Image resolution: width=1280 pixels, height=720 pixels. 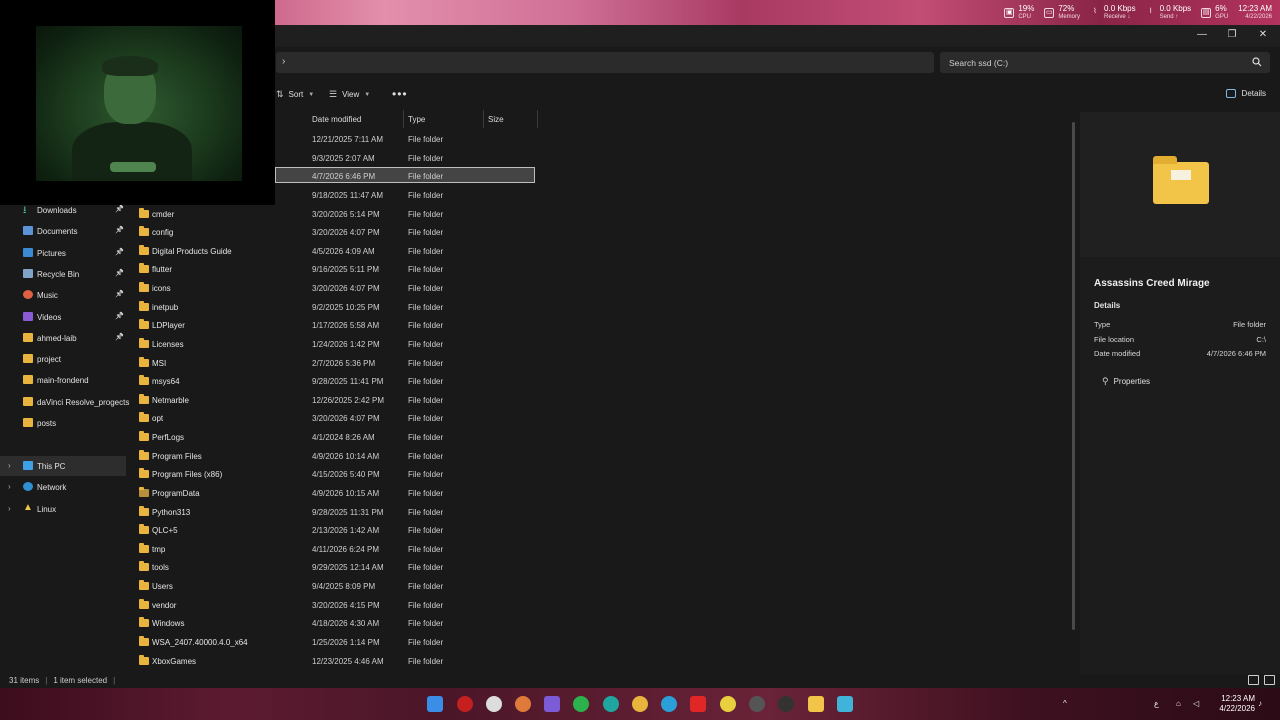 What do you see at coordinates (601, 567) in the screenshot?
I see `file-row: tools 9/29/2025 12:14 AM File folder` at bounding box center [601, 567].